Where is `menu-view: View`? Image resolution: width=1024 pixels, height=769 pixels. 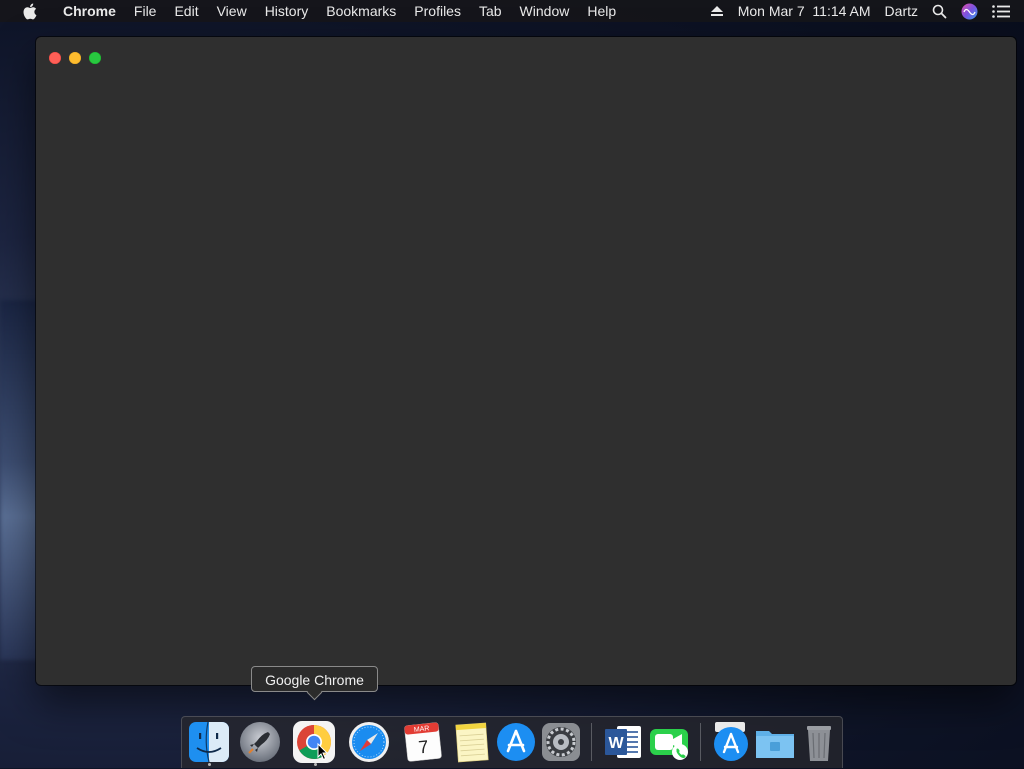
menu-view: View is located at coordinates (232, 11).